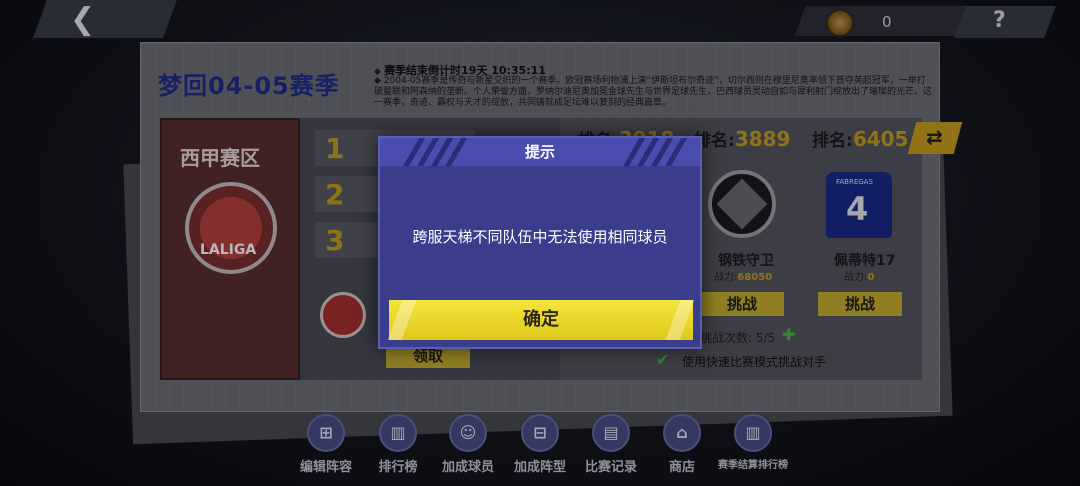 The width and height of the screenshot is (1080, 486). Describe the element at coordinates (541, 320) in the screenshot. I see `confirm-button: 确定` at that location.